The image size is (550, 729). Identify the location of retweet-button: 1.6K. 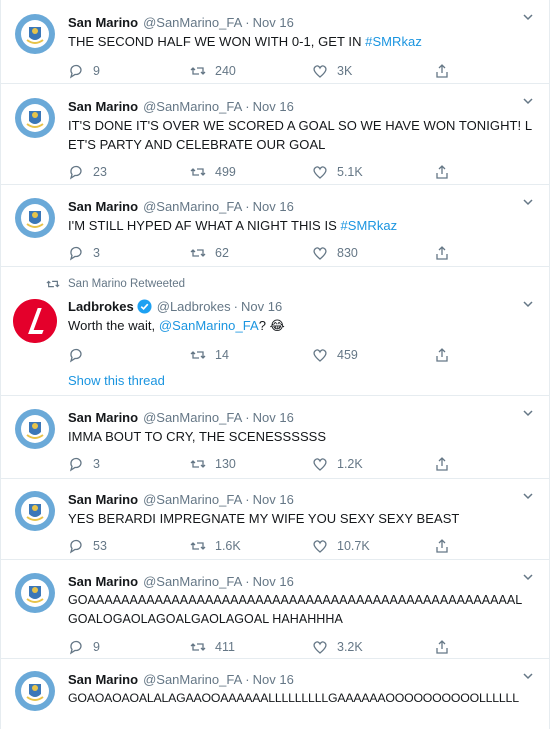
(251, 546).